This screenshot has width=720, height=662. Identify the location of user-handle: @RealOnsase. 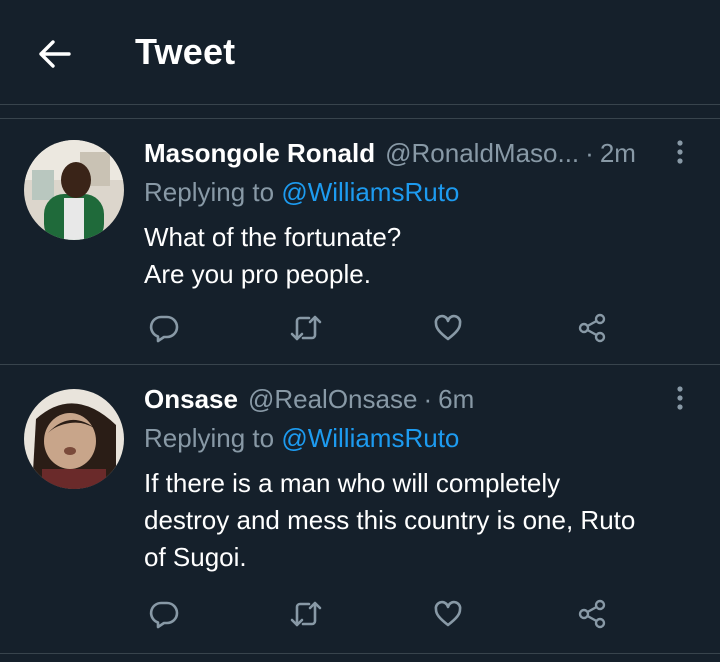
(332, 399).